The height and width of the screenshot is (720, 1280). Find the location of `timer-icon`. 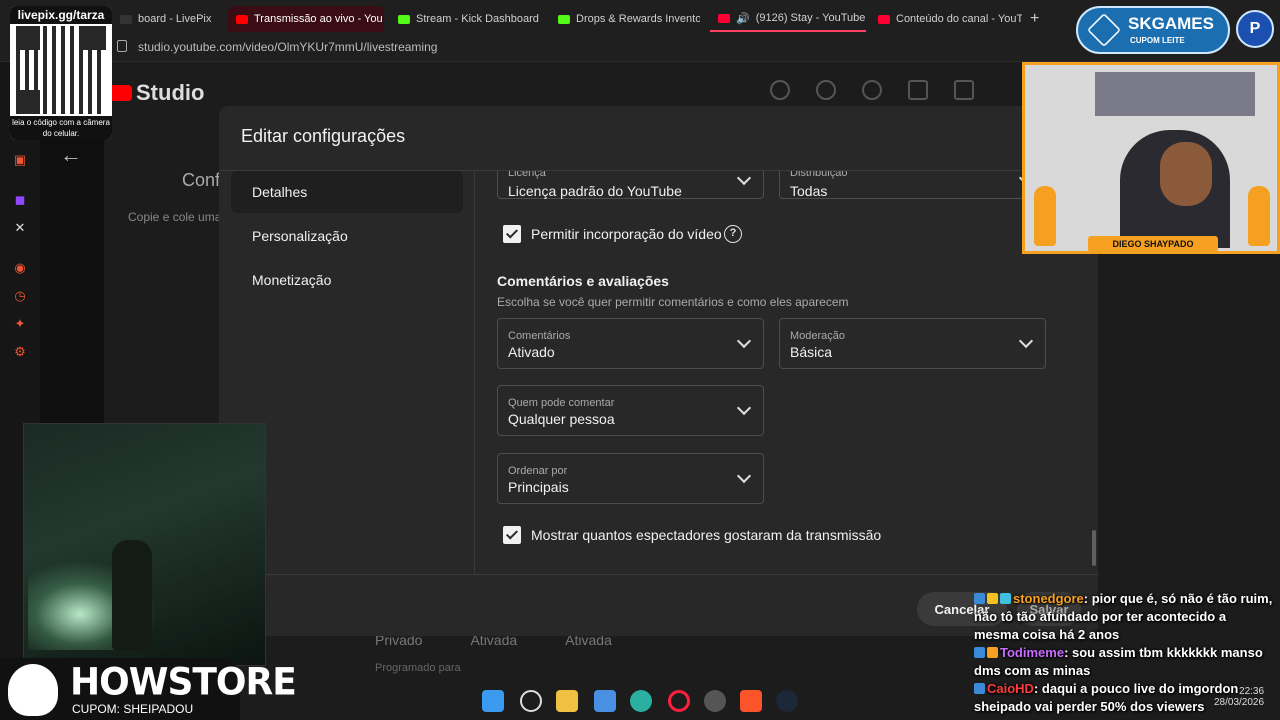

timer-icon is located at coordinates (872, 90).